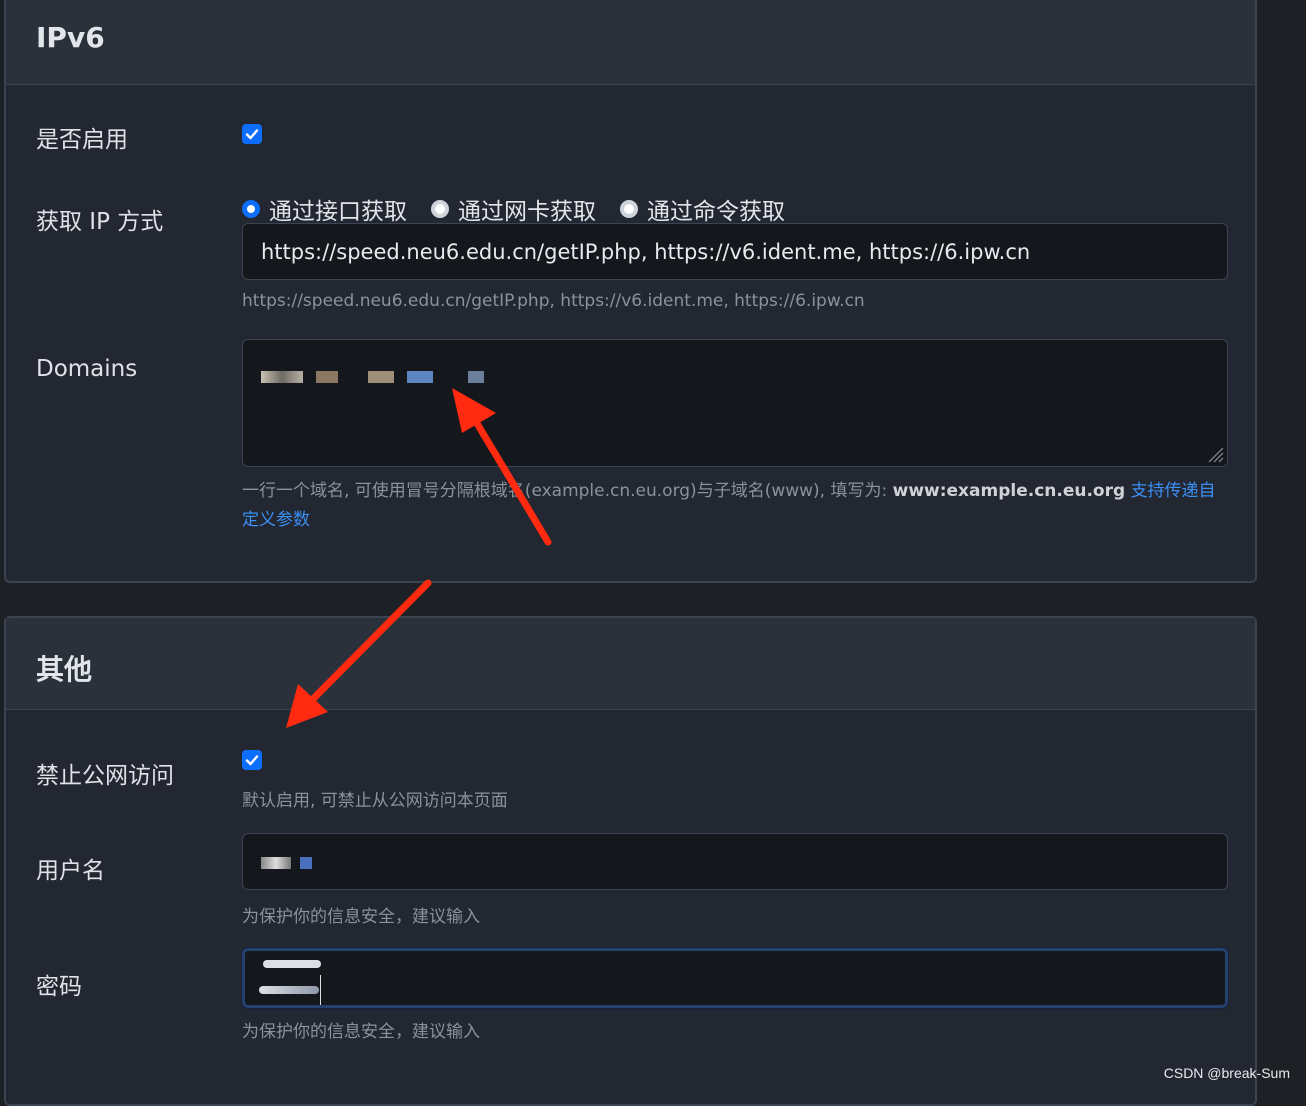 The height and width of the screenshot is (1106, 1306). What do you see at coordinates (735, 978) in the screenshot?
I see `password-input` at bounding box center [735, 978].